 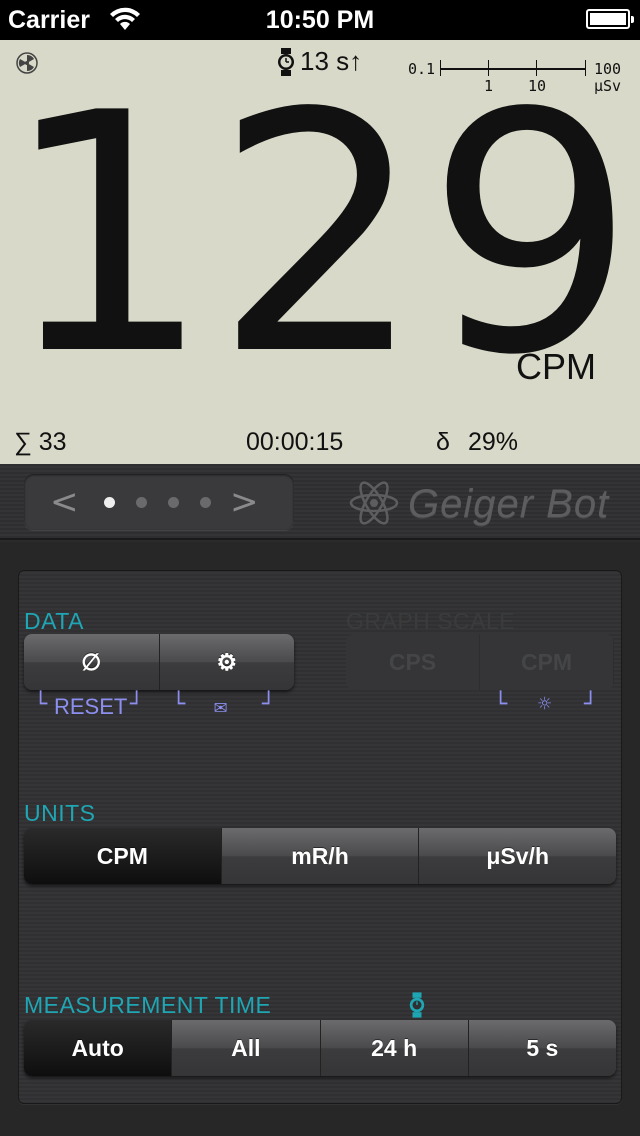 I want to click on nav-bar: < > Geiger Bot, so click(x=320, y=502).